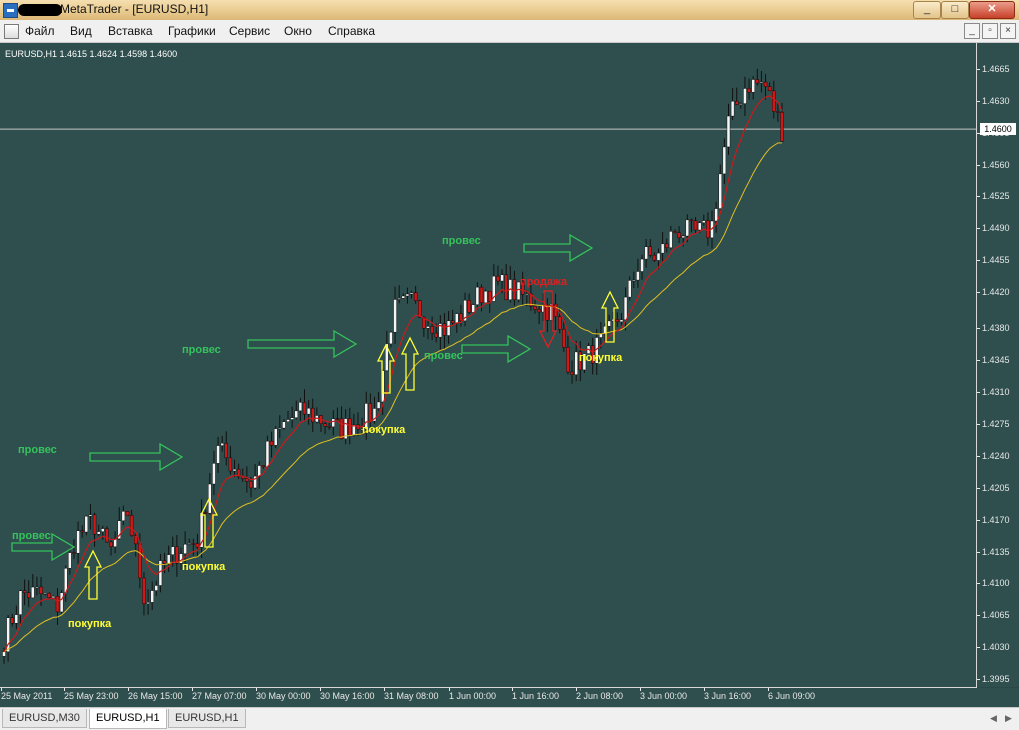  What do you see at coordinates (90, 624) in the screenshot?
I see `buy-label: покупка` at bounding box center [90, 624].